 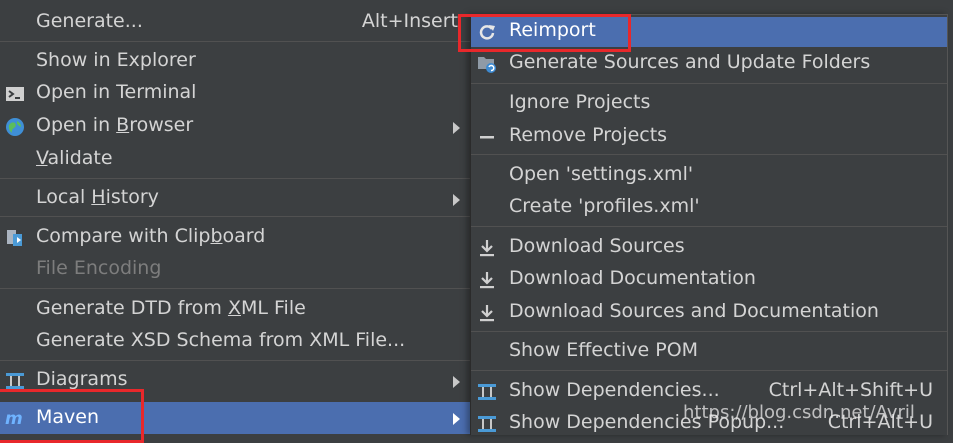 I want to click on menu-item-reimport: Reimport, so click(x=709, y=32).